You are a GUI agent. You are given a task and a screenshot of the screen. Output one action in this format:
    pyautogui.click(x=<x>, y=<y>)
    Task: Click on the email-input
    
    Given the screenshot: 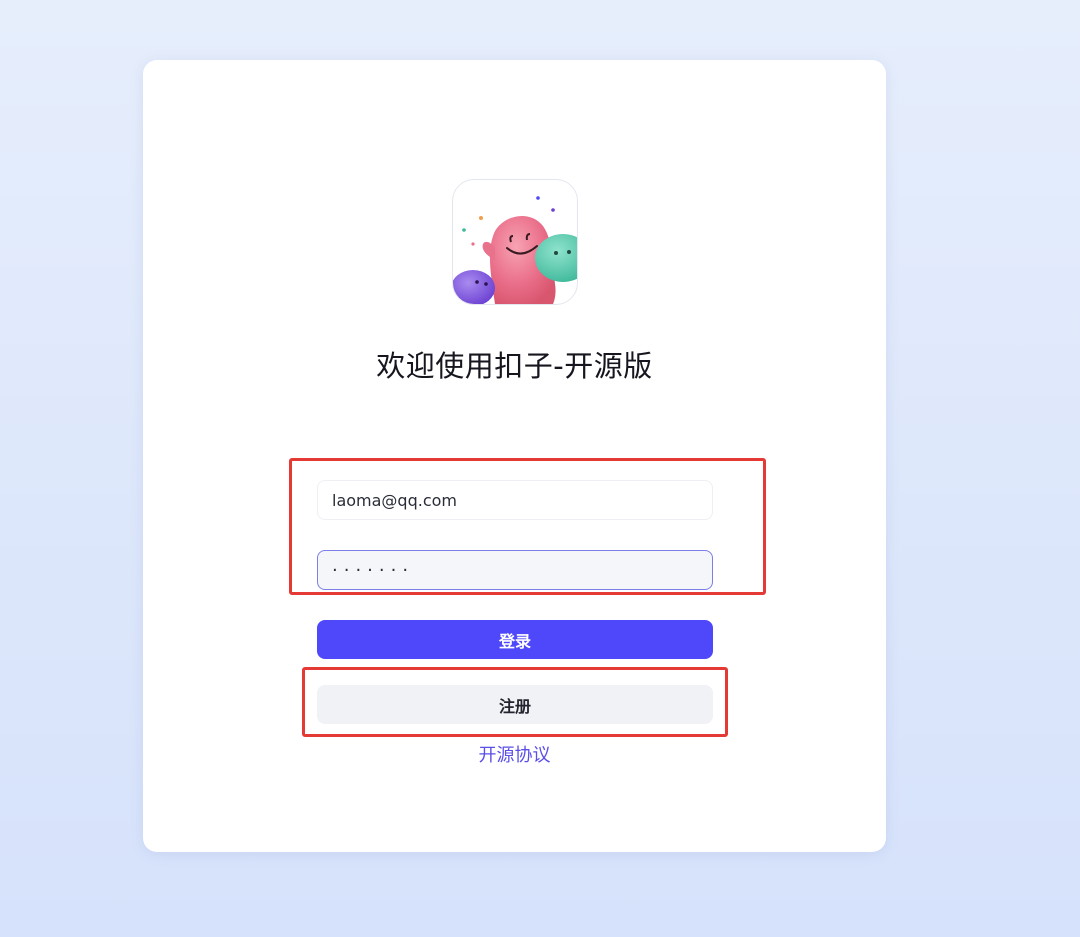 What is the action you would take?
    pyautogui.click(x=515, y=500)
    